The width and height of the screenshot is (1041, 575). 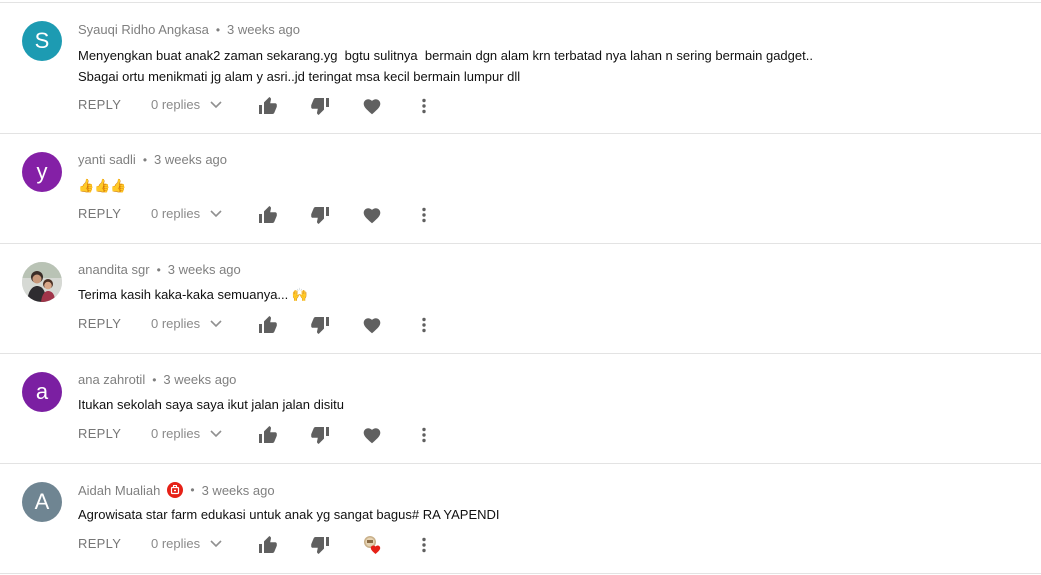 What do you see at coordinates (175, 490) in the screenshot?
I see `channel-badge-icon` at bounding box center [175, 490].